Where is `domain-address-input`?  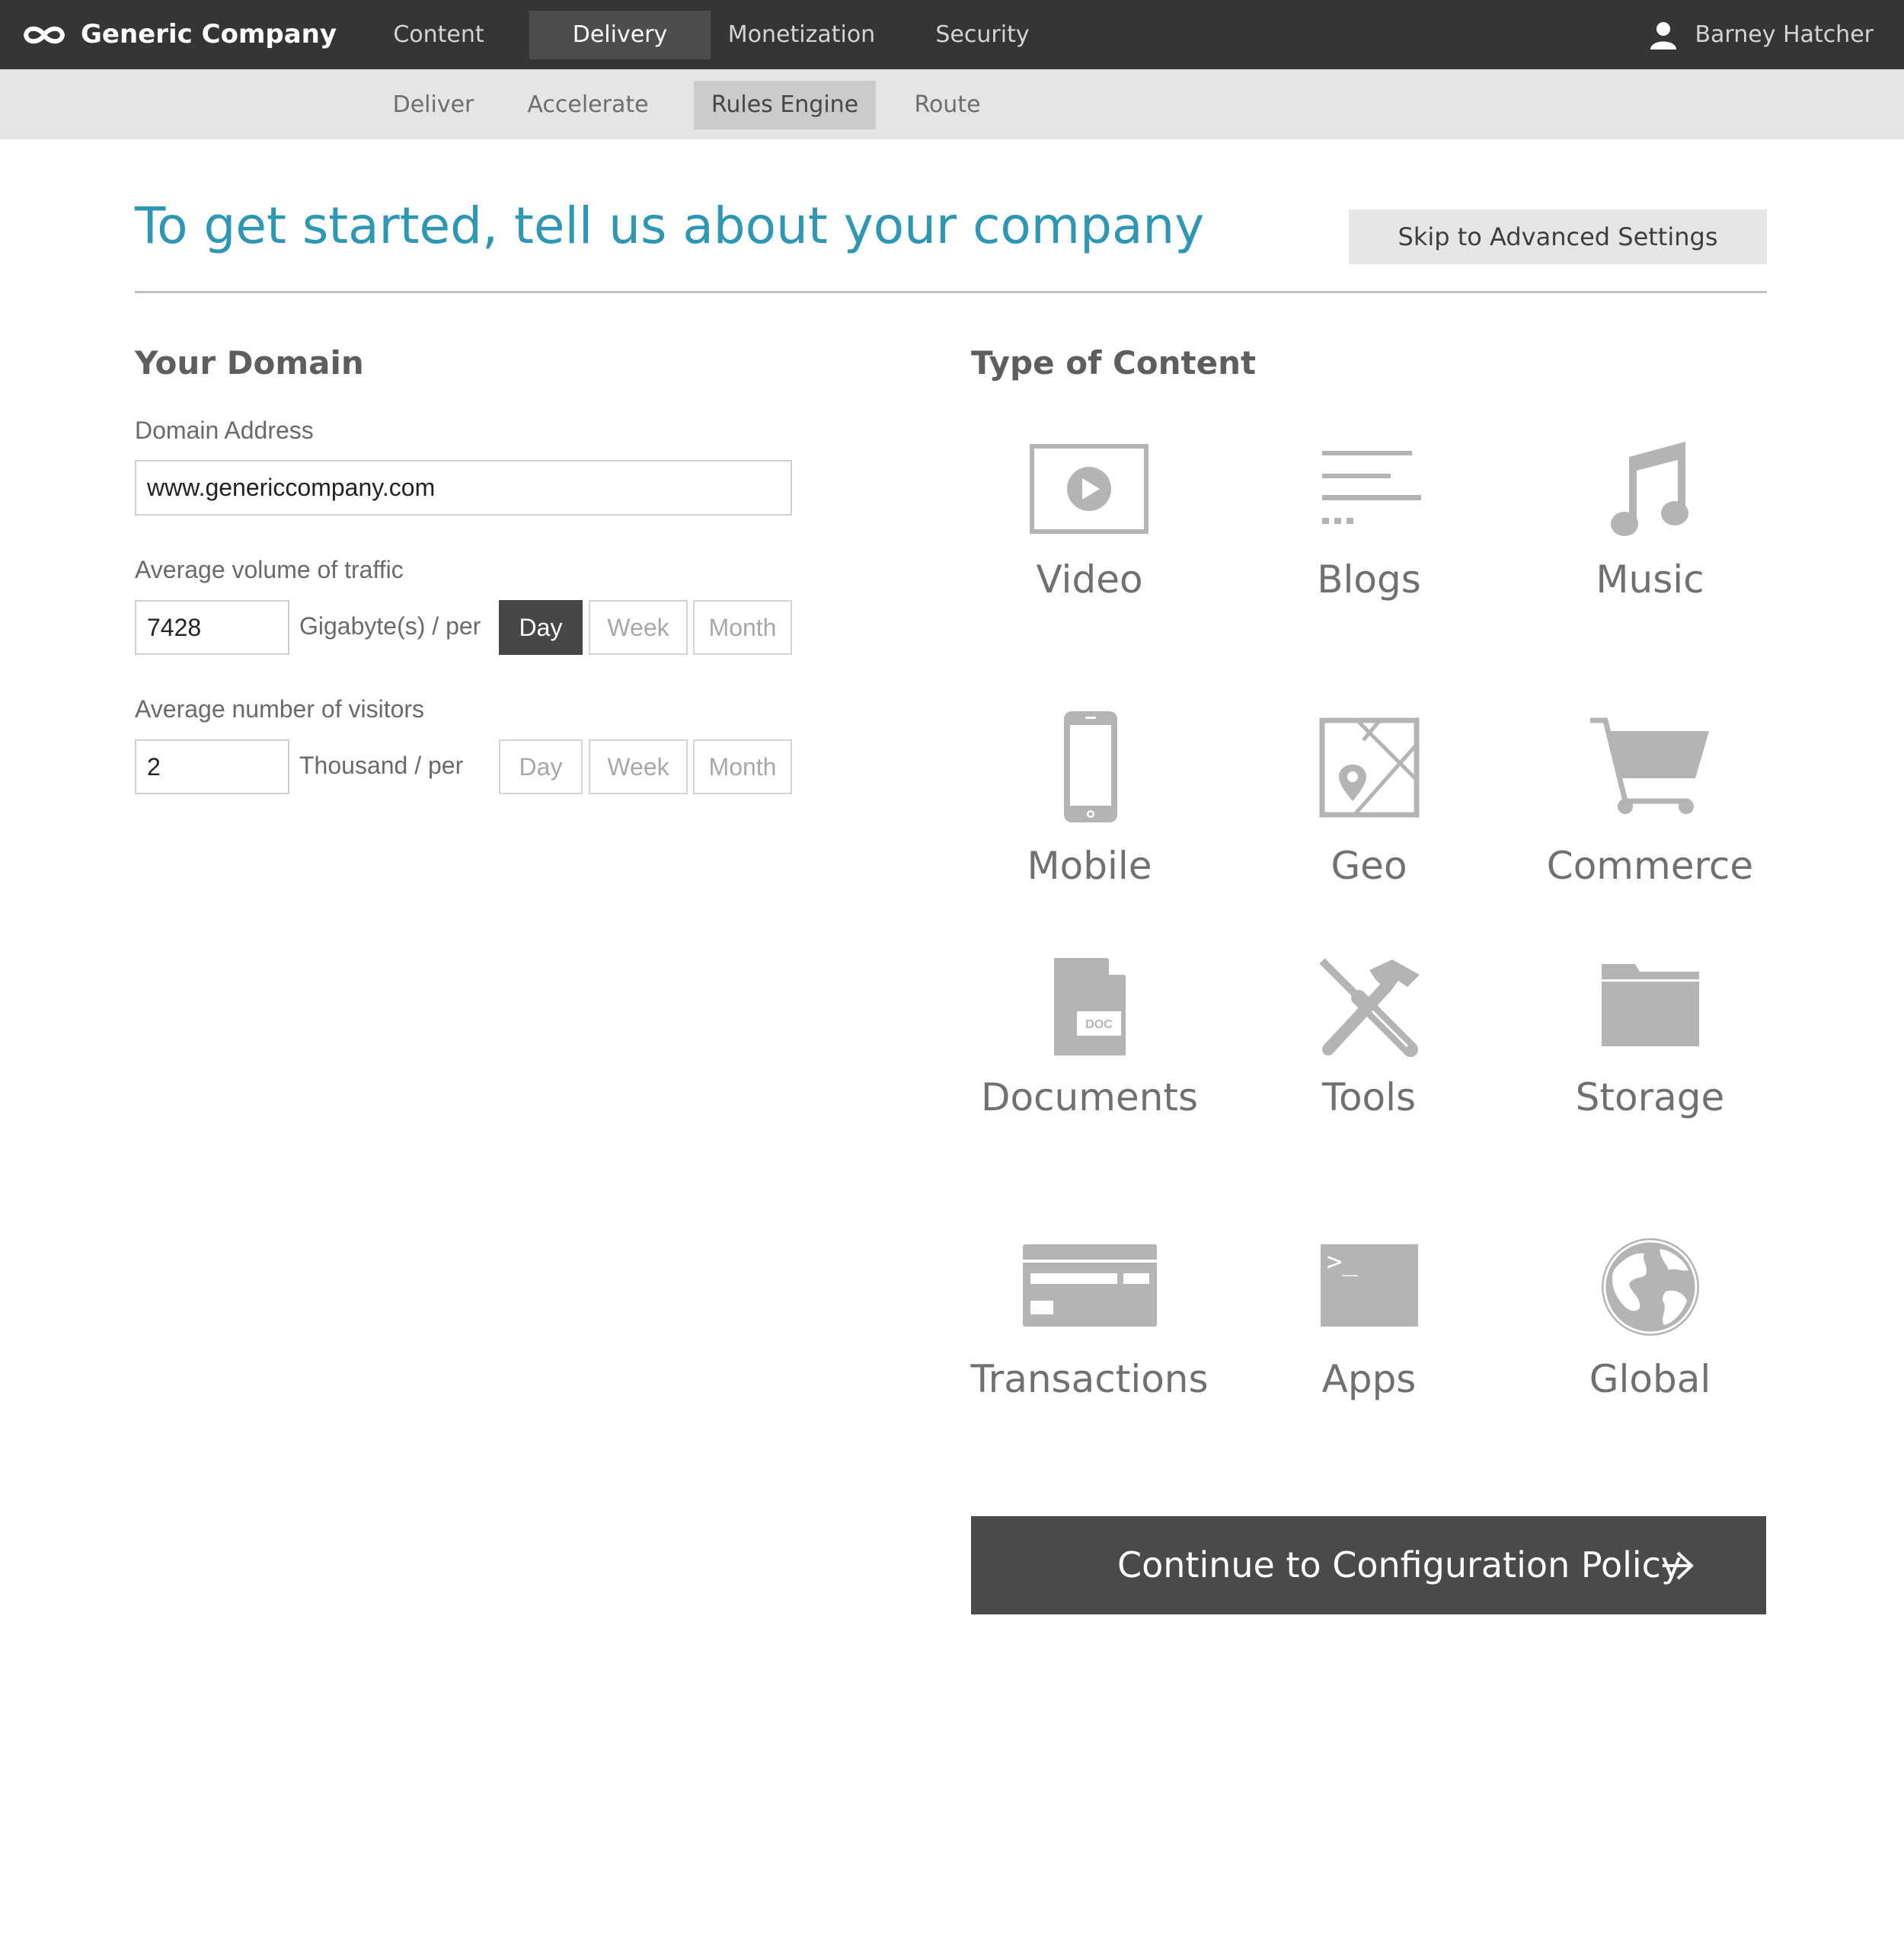
domain-address-input is located at coordinates (464, 488).